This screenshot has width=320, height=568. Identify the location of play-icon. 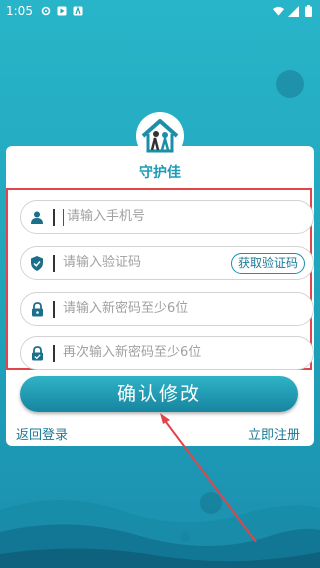
(62, 11).